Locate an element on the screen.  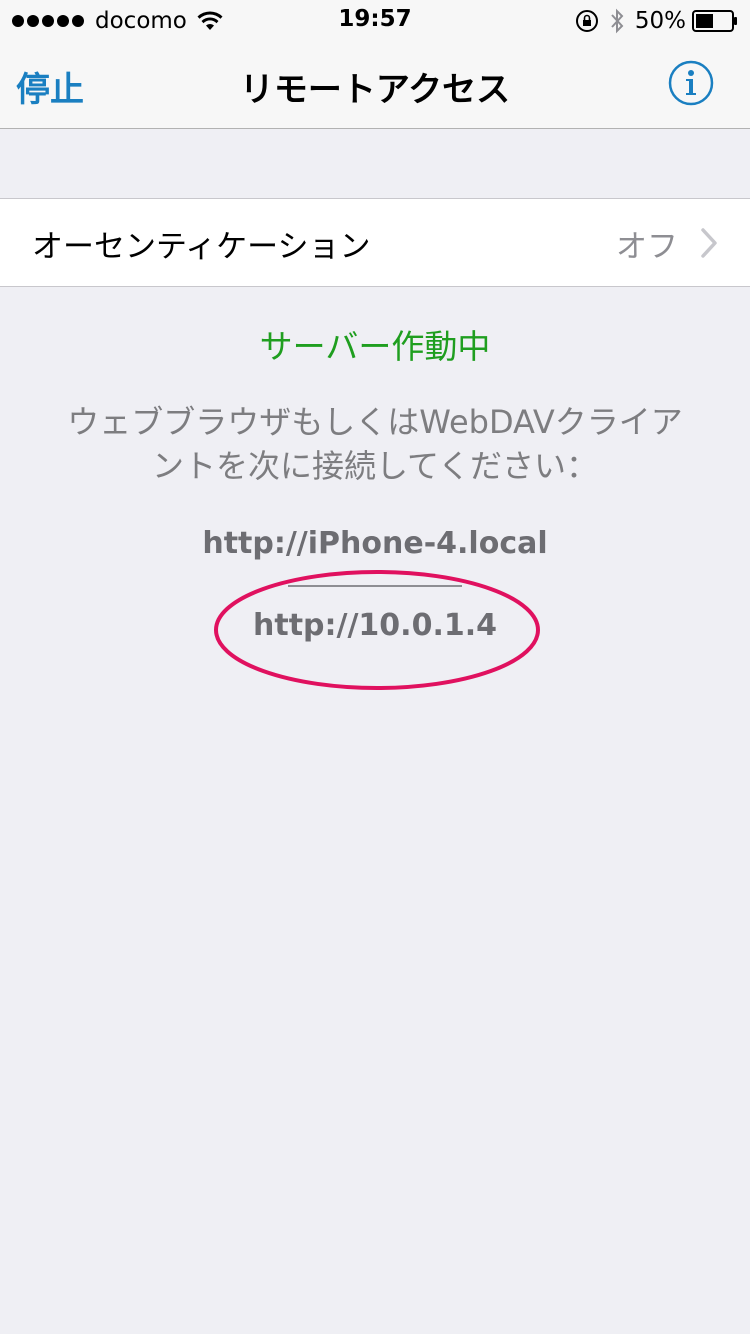
authentication-cell: オーセンティケーション オフ is located at coordinates (375, 242).